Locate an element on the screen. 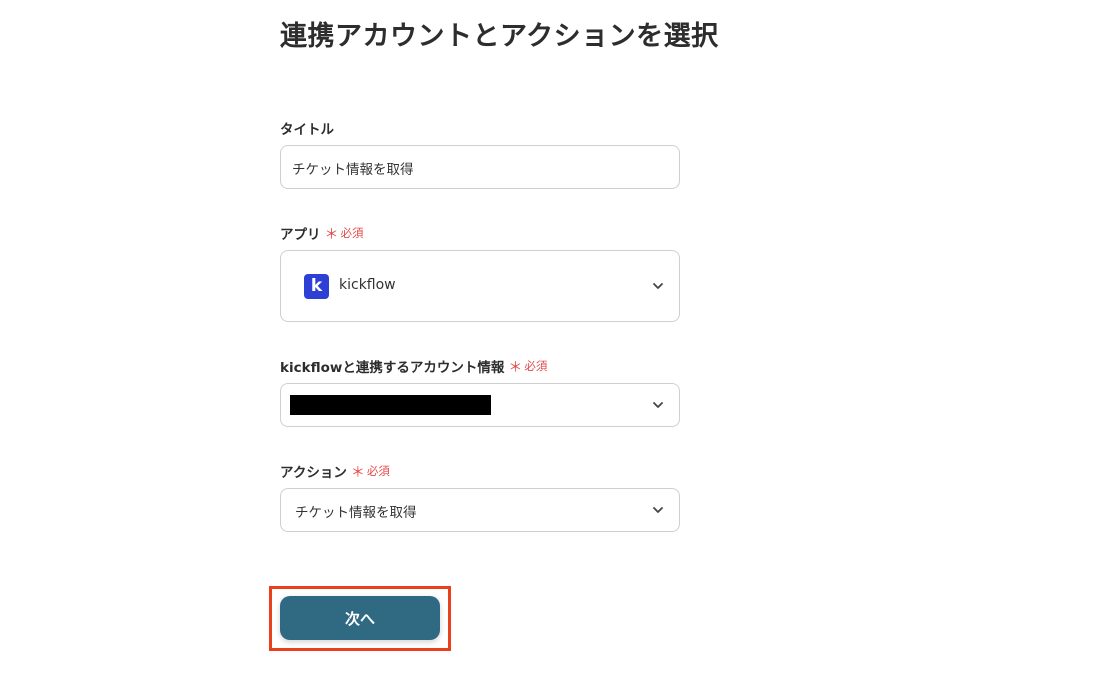 The height and width of the screenshot is (680, 1098). account-field-label-text: kickflowと連携するアカウント情報 is located at coordinates (392, 368).